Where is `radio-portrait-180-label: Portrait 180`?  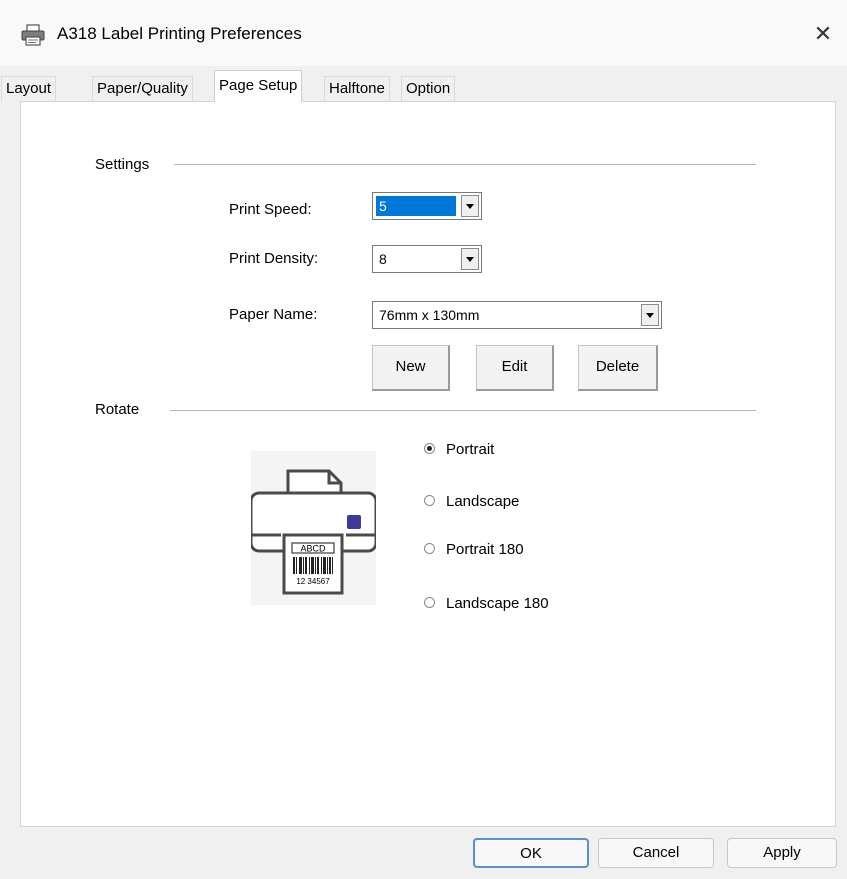 radio-portrait-180-label: Portrait 180 is located at coordinates (485, 549).